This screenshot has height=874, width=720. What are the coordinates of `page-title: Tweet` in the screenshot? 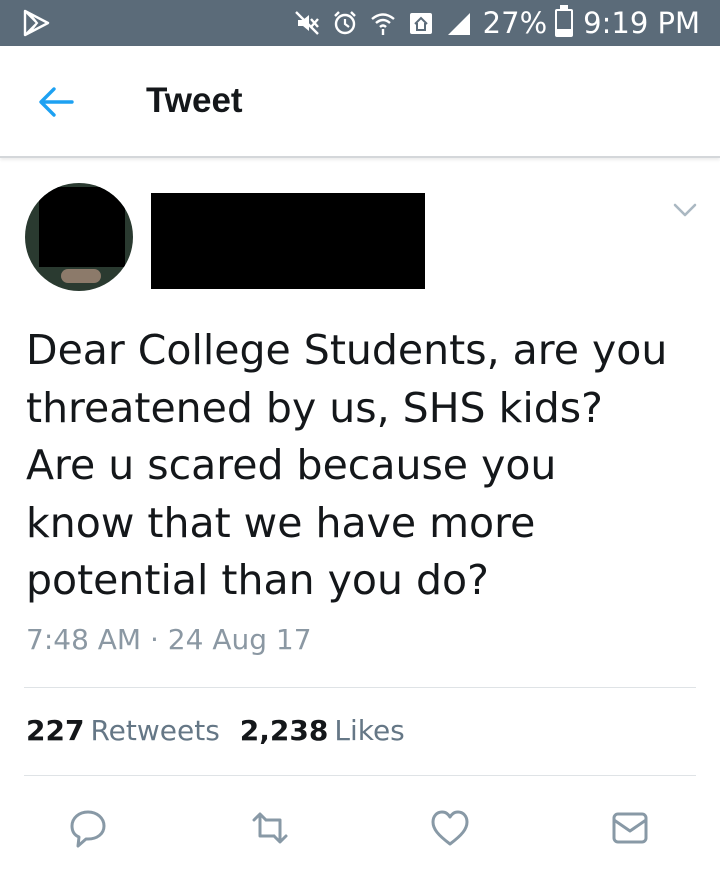 It's located at (194, 100).